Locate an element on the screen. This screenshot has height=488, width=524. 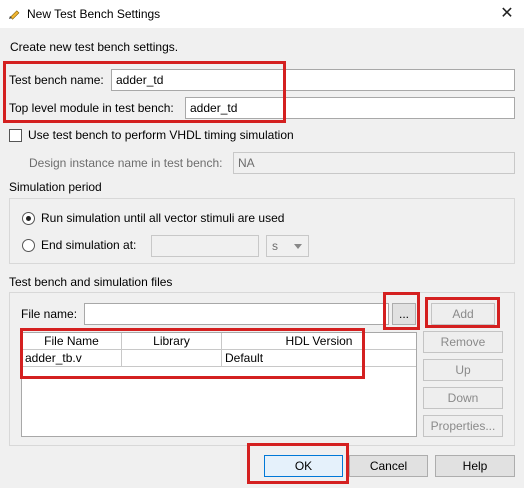
simulation-period-heading: Simulation period is located at coordinates (55, 187).